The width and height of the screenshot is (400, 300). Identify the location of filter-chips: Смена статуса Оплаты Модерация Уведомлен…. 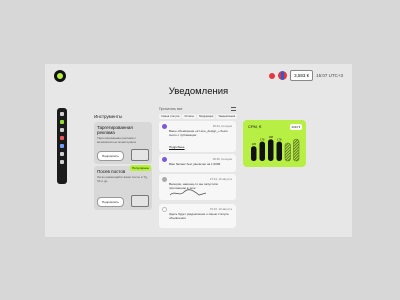
(198, 116).